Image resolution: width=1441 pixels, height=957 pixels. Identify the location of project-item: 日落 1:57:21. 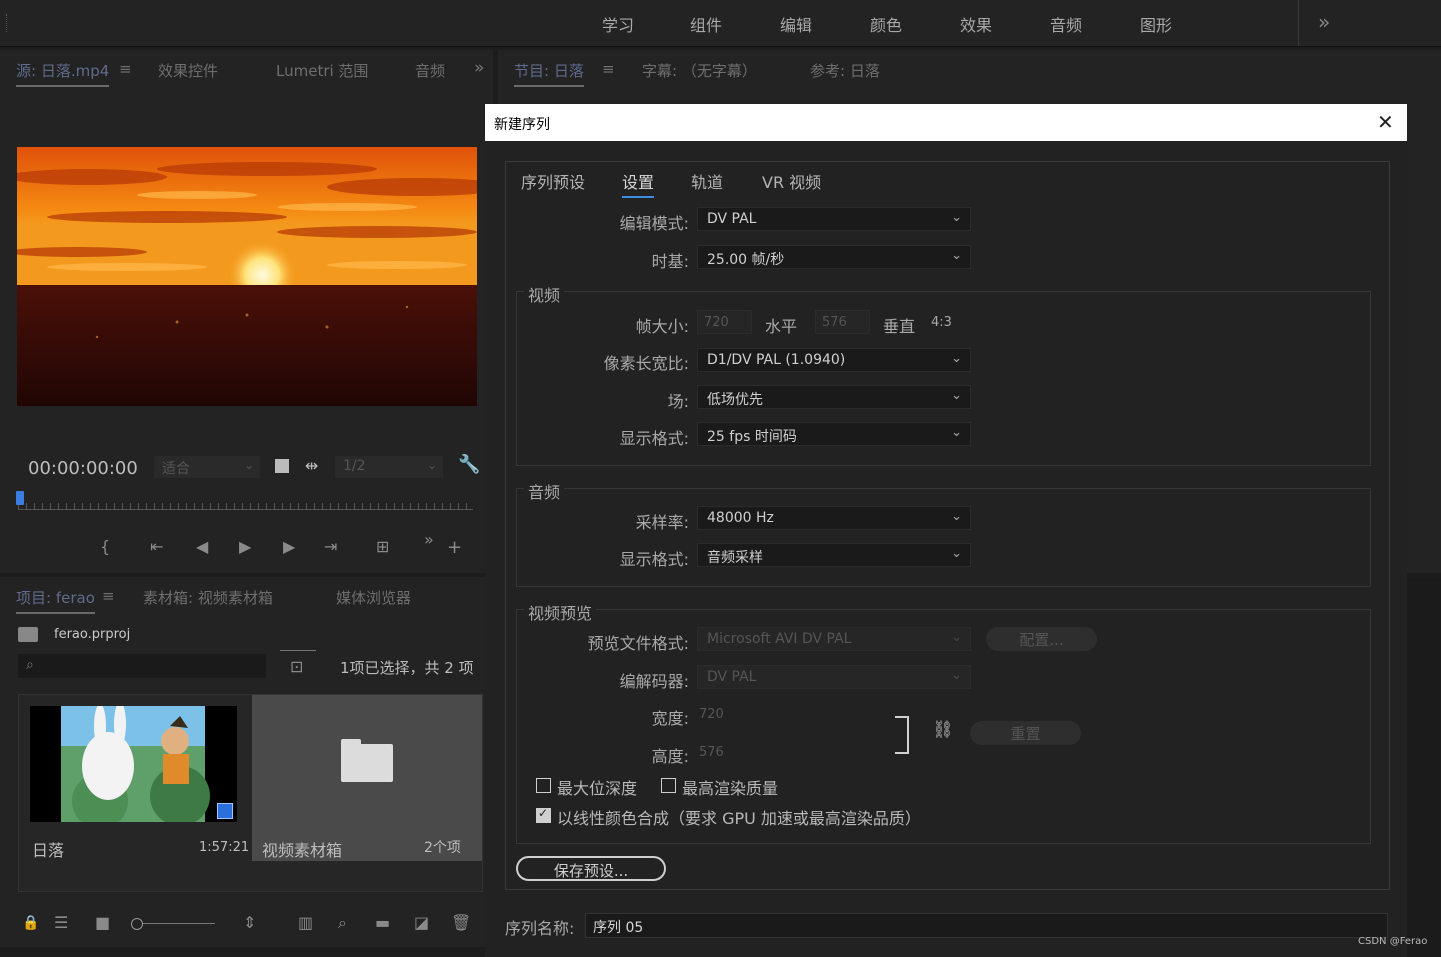
(134, 793).